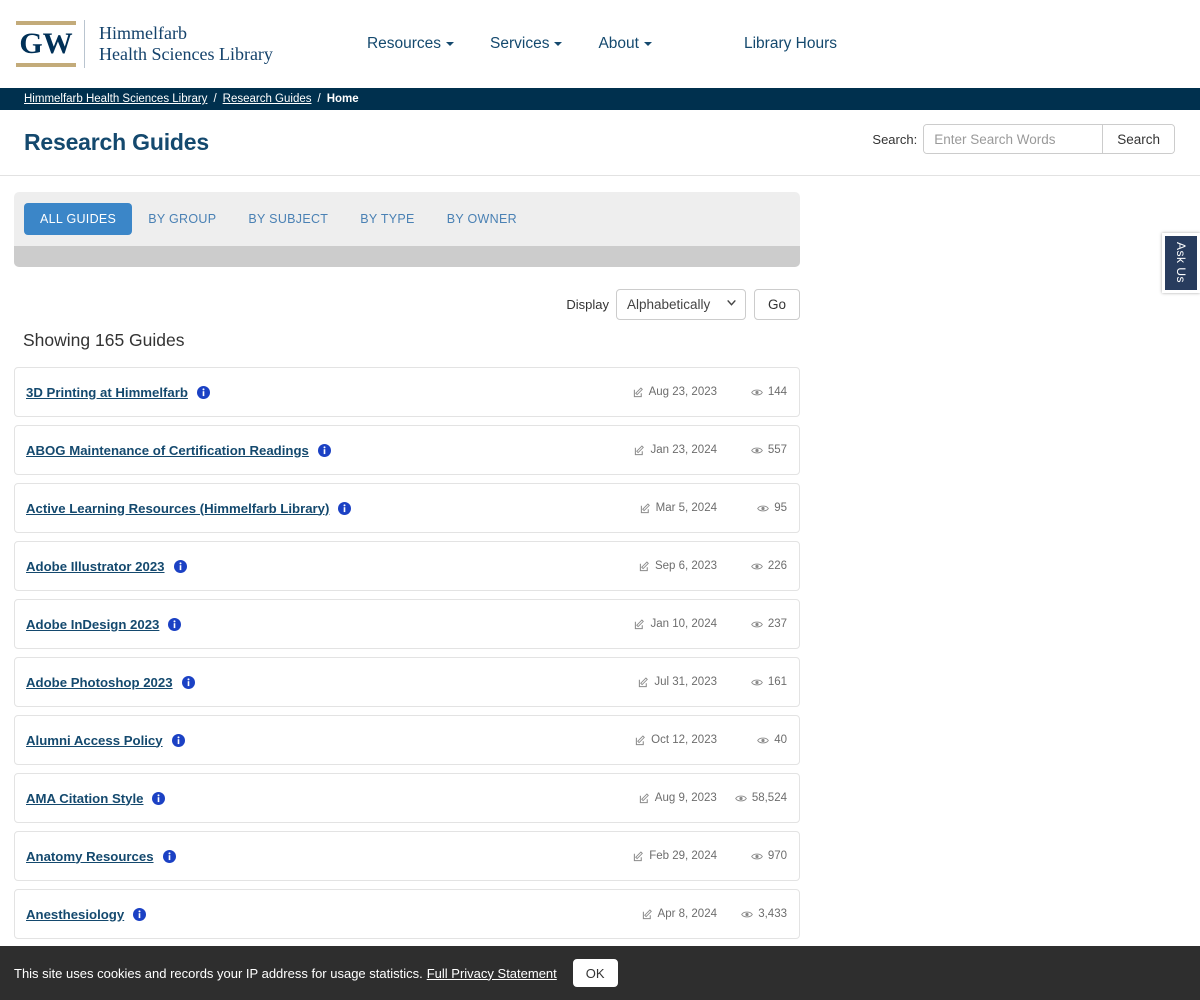 This screenshot has width=1200, height=1000. What do you see at coordinates (1138, 139) in the screenshot?
I see `search-button: Search` at bounding box center [1138, 139].